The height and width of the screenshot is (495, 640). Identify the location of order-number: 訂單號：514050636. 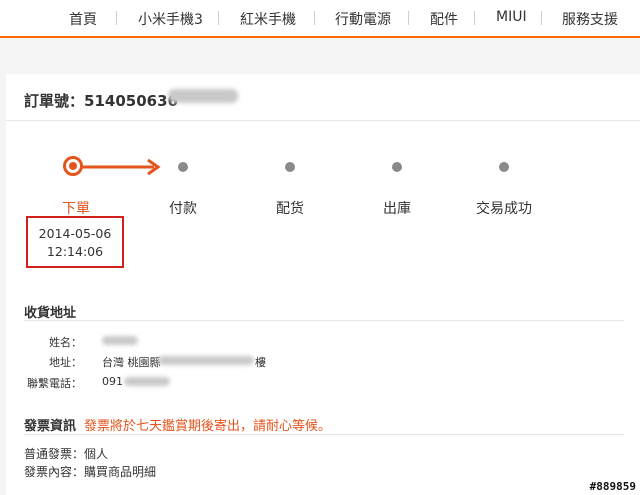
(101, 100).